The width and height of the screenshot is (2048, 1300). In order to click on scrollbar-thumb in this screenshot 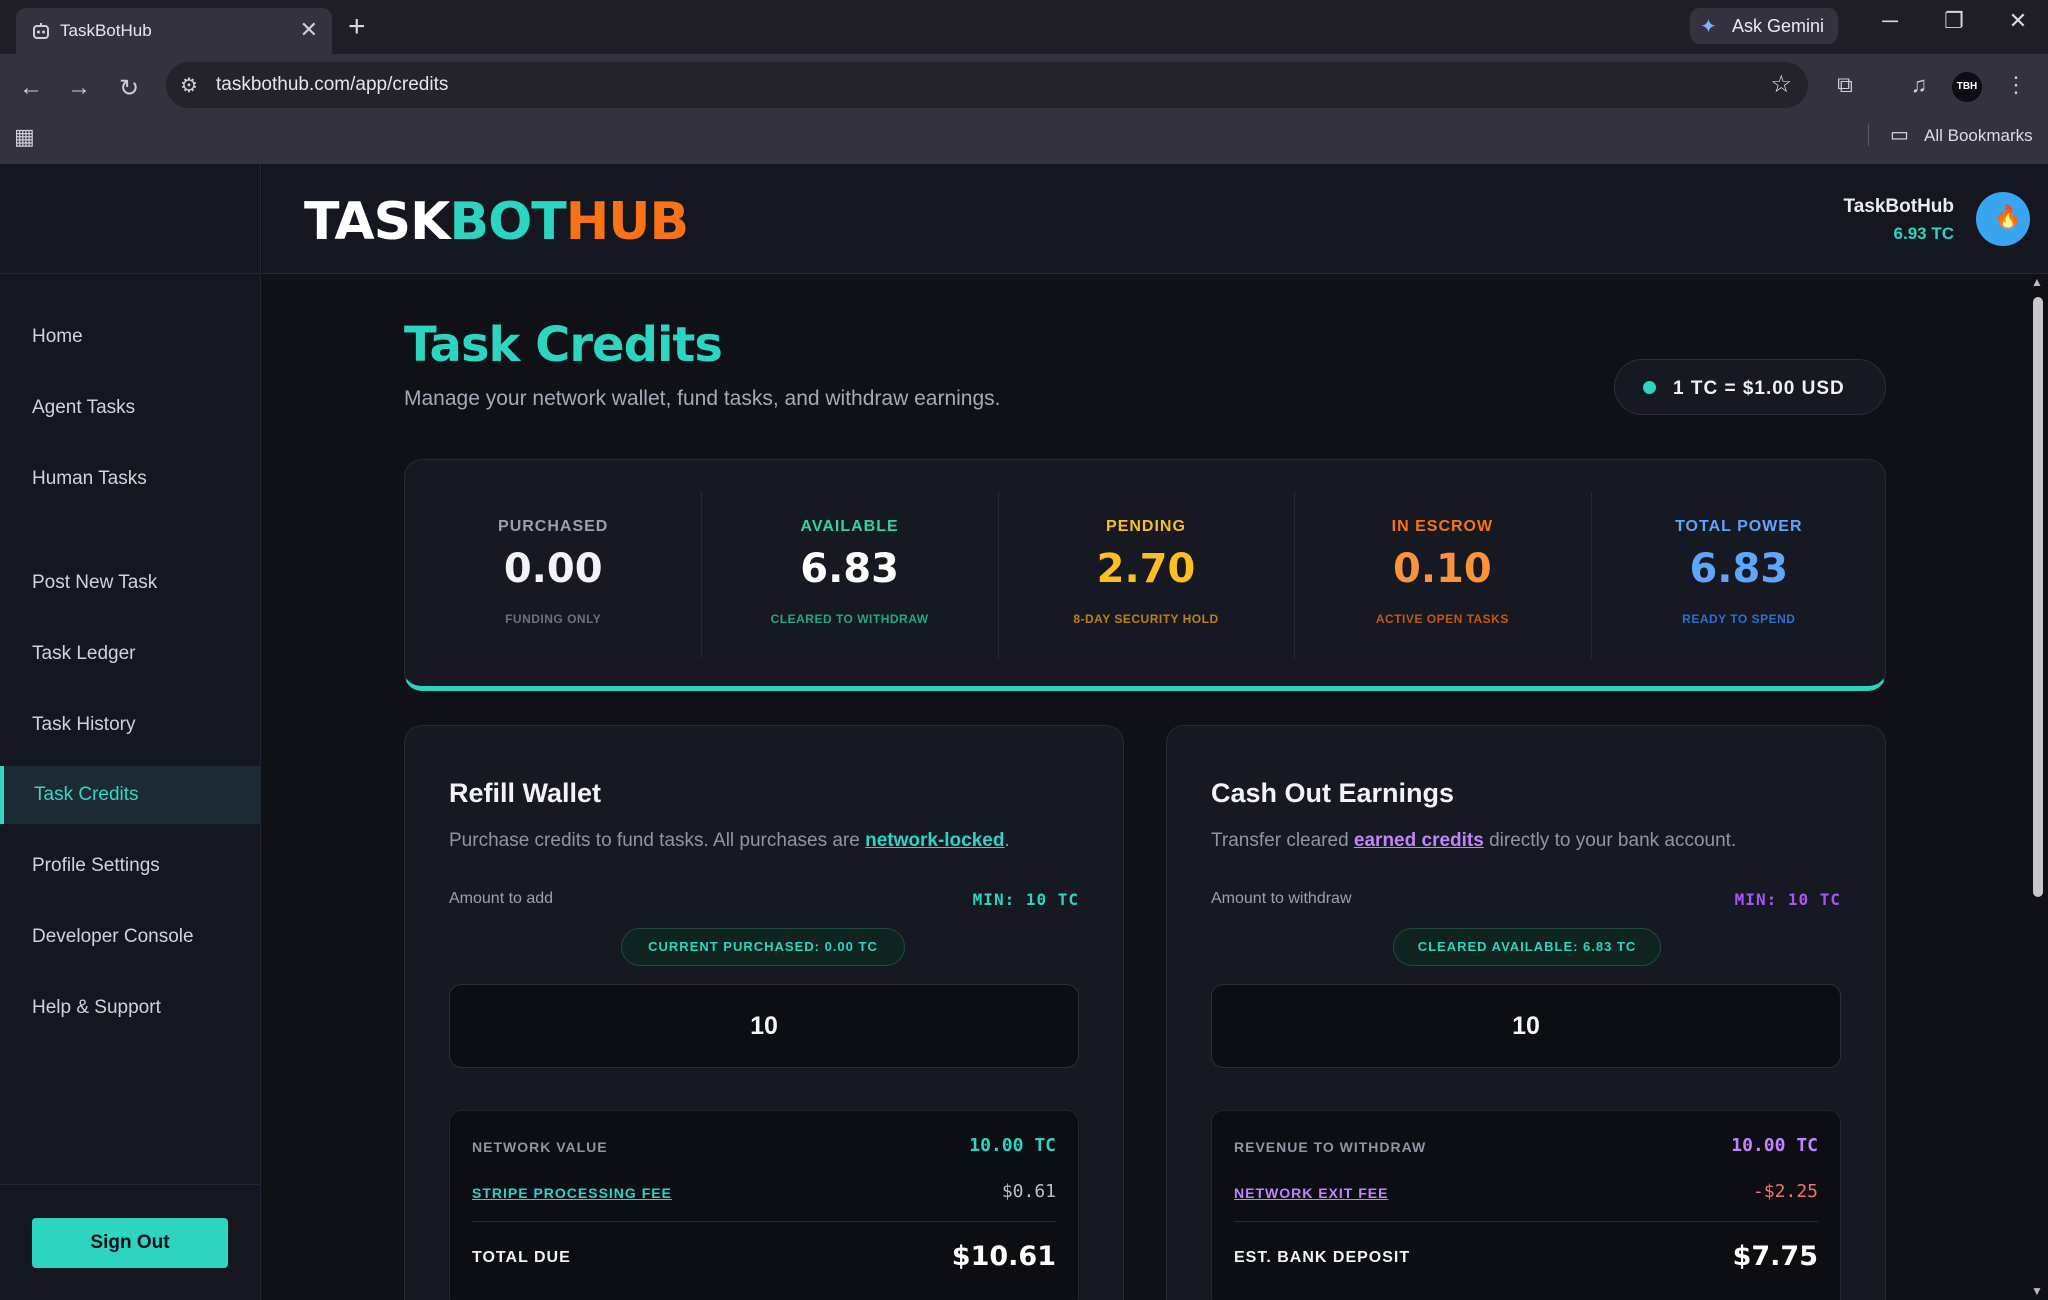, I will do `click(2038, 597)`.